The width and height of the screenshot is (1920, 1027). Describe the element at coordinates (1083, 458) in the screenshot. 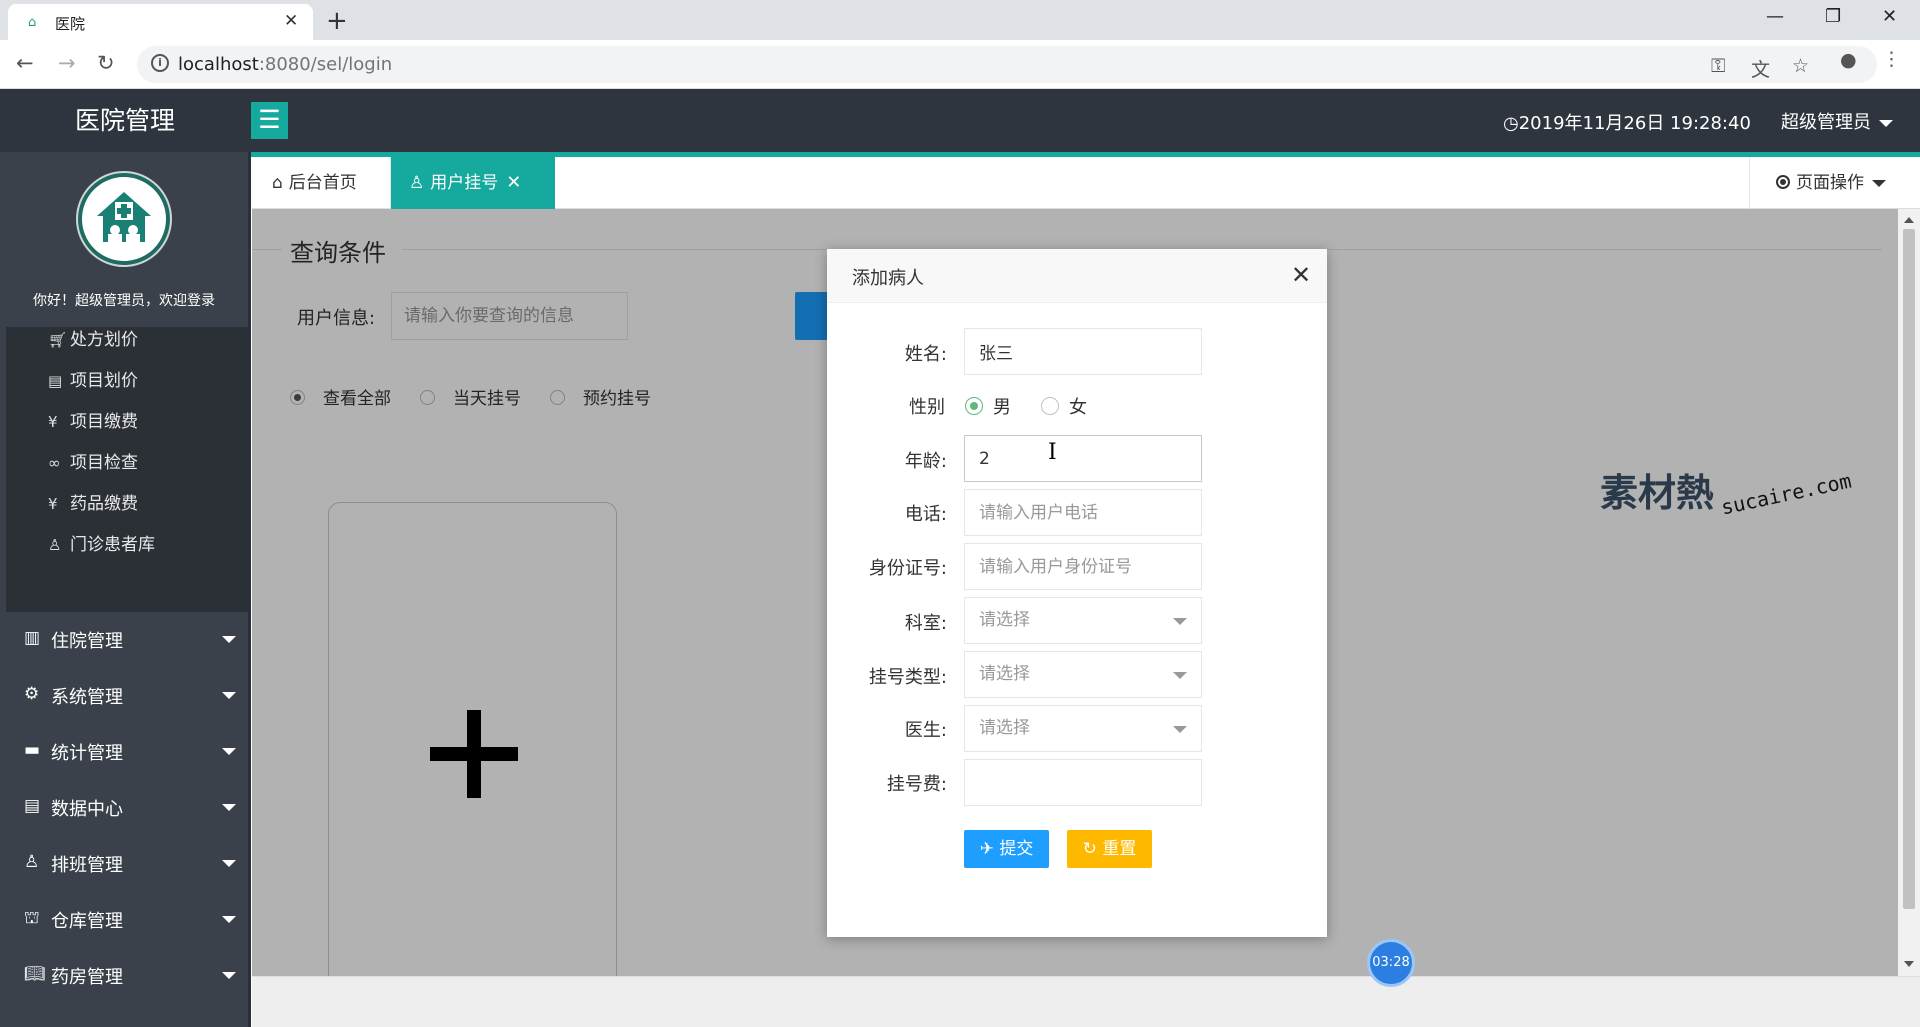

I see `age-field` at that location.